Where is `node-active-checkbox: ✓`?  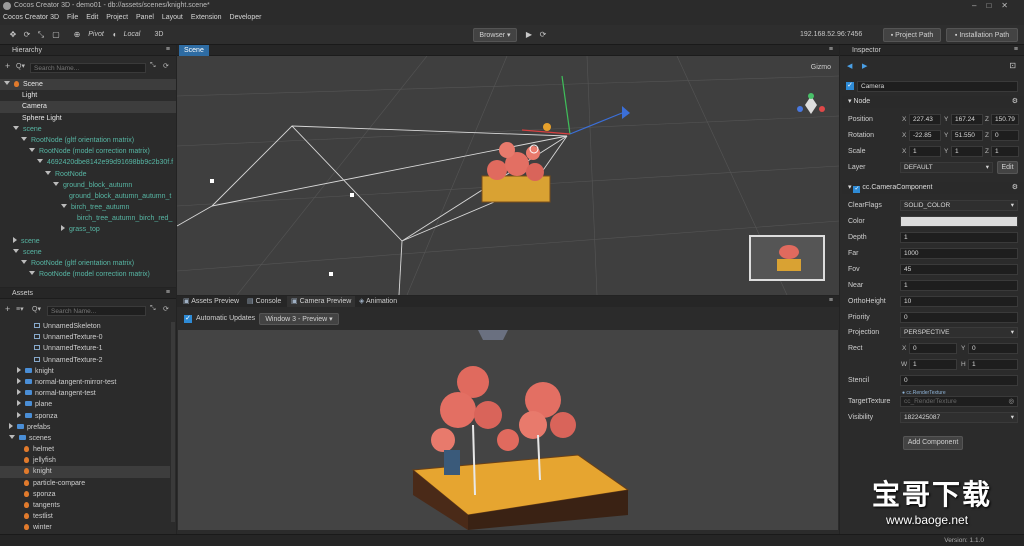
node-active-checkbox: ✓ is located at coordinates (850, 86).